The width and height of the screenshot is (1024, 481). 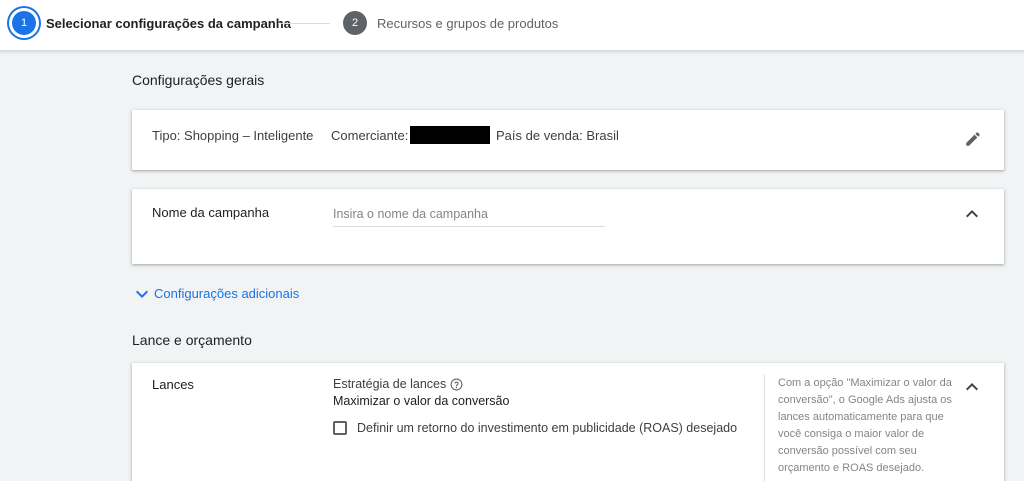 I want to click on additional-settings-toggle: Configurações adicionais, so click(x=217, y=293).